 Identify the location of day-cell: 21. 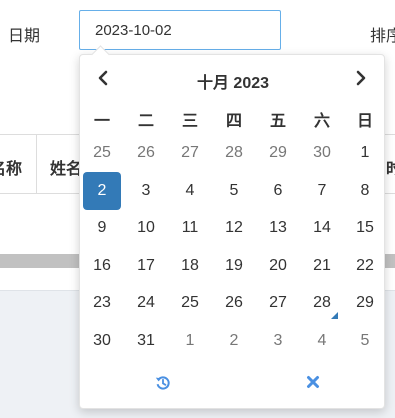
(322, 266).